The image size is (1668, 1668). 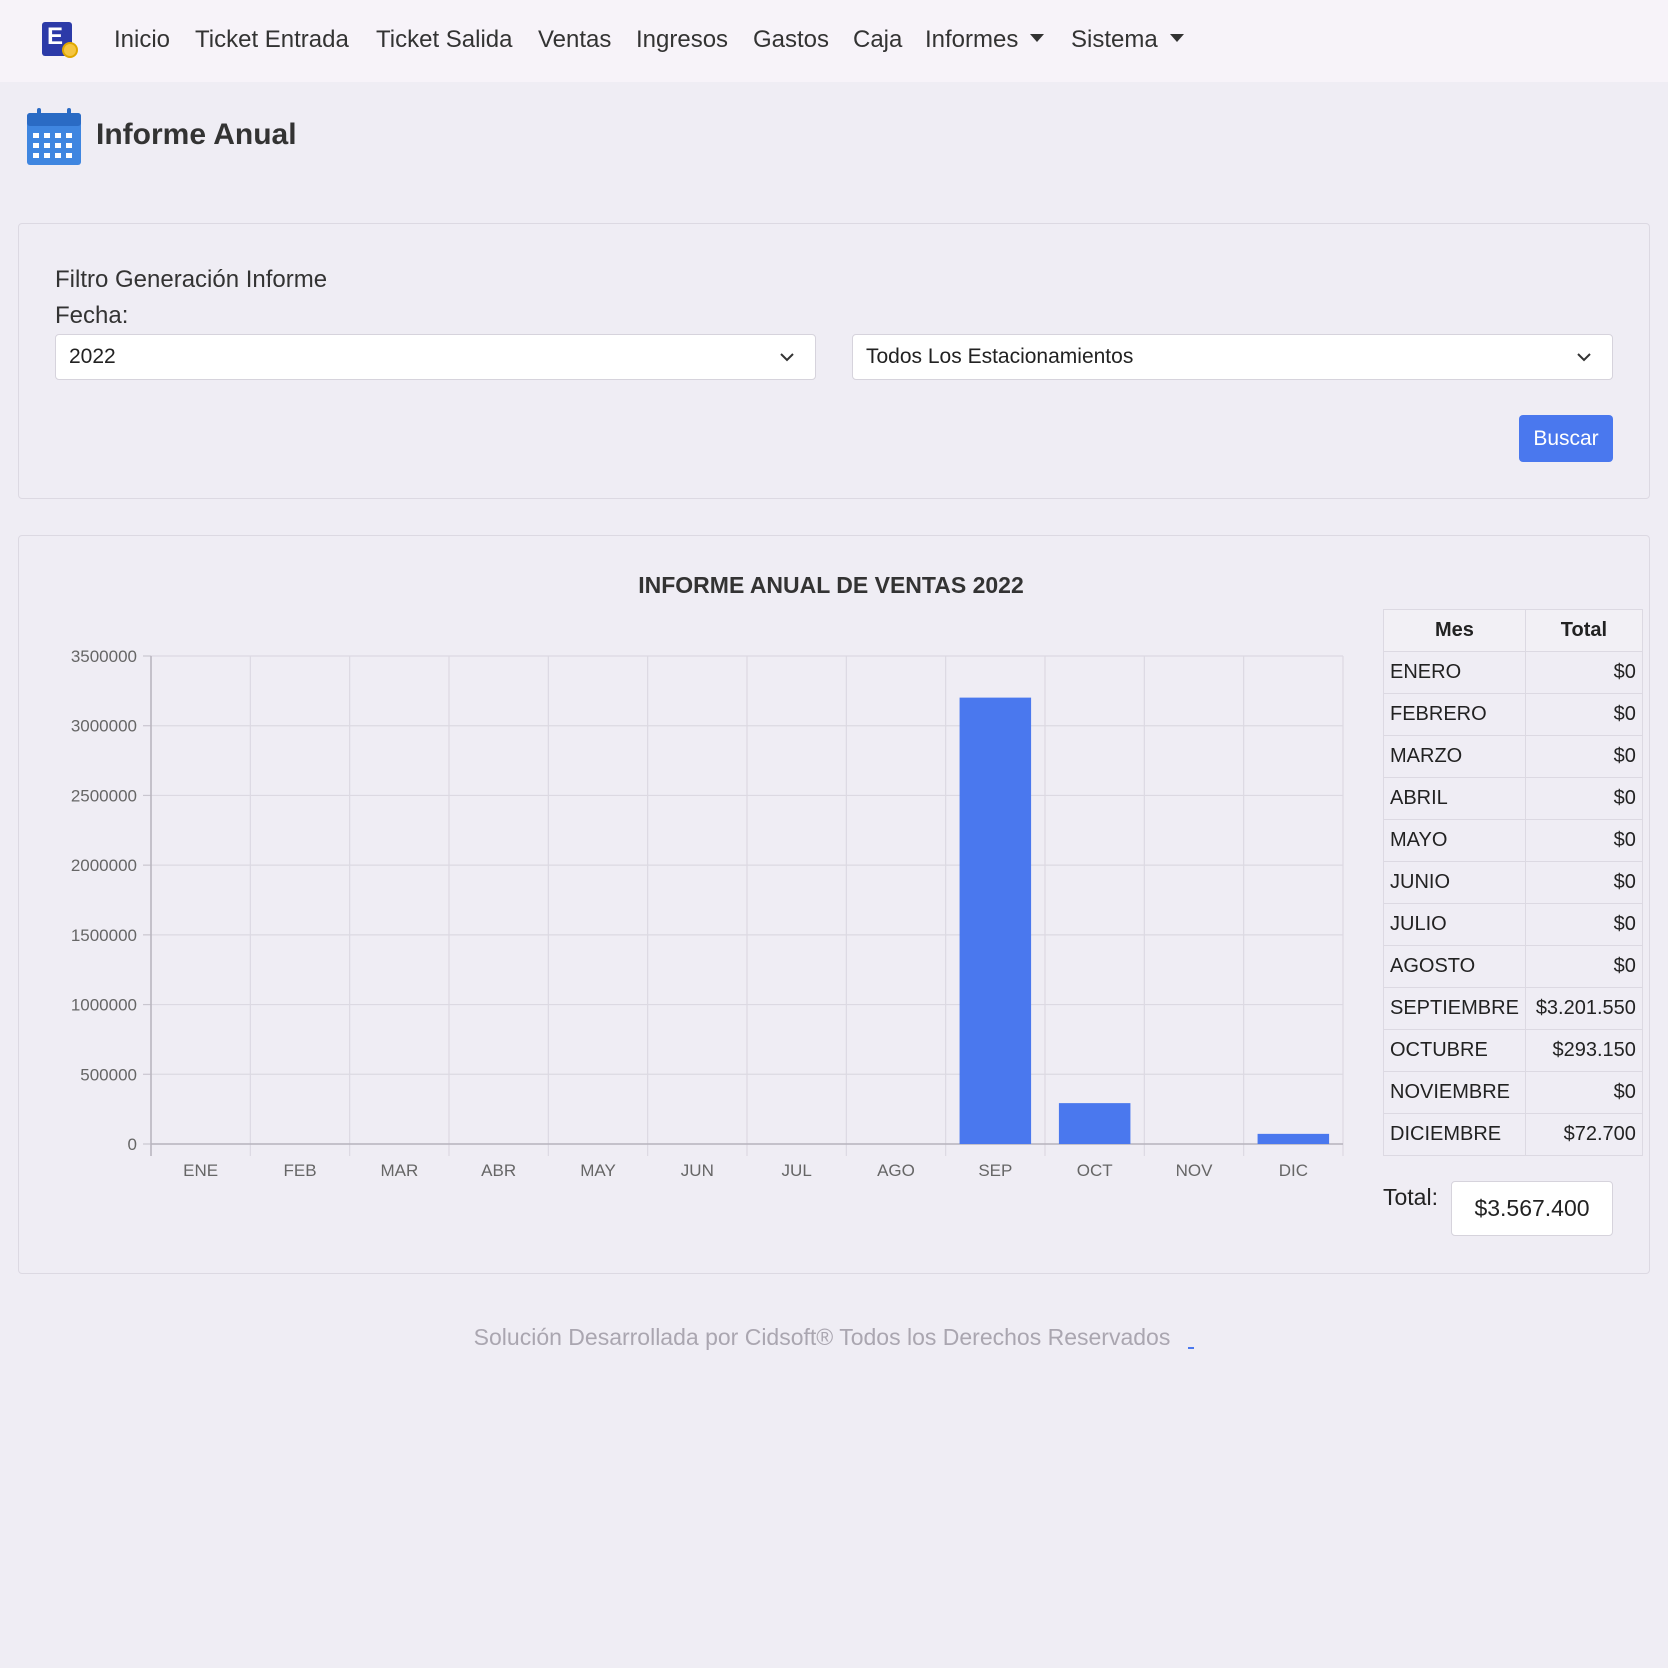 What do you see at coordinates (1000, 356) in the screenshot?
I see `parking-select-value: Todos Los Estacionamientos` at bounding box center [1000, 356].